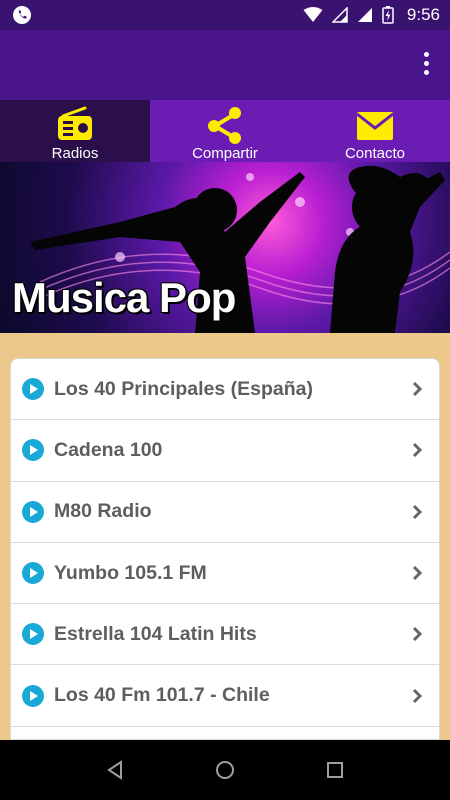 Image resolution: width=450 pixels, height=800 pixels. Describe the element at coordinates (224, 125) in the screenshot. I see `share-icon` at that location.